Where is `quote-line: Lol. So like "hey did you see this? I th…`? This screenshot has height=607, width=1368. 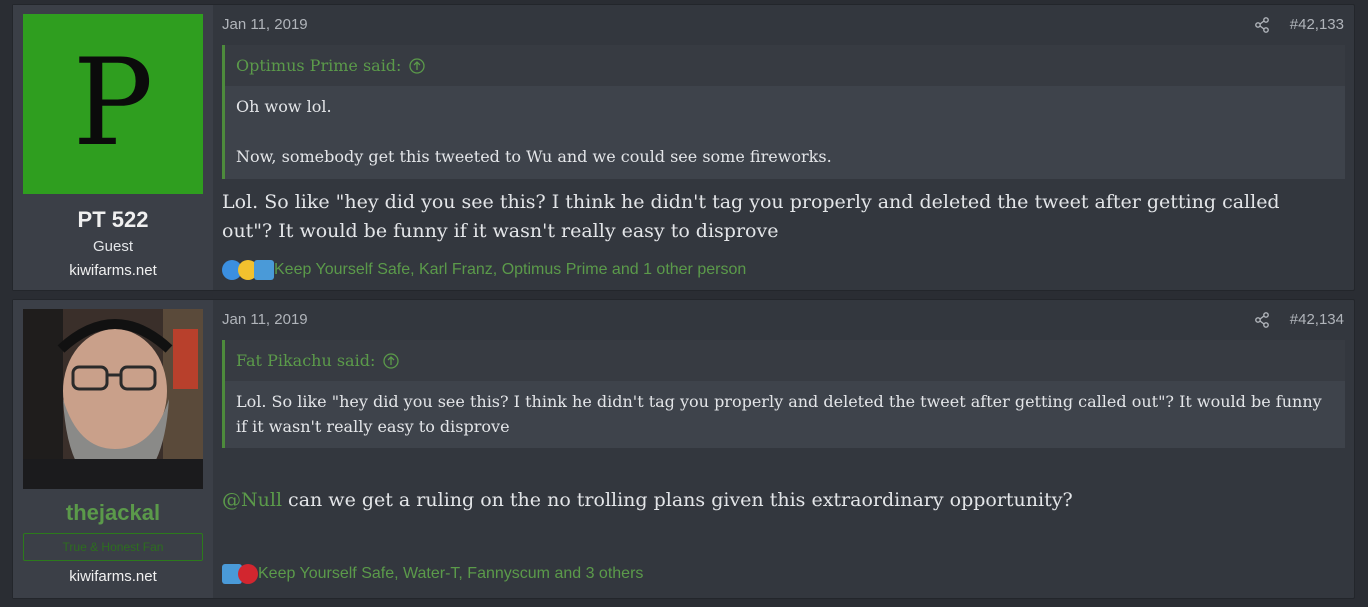 quote-line: Lol. So like "hey did you see this? I th… is located at coordinates (779, 414).